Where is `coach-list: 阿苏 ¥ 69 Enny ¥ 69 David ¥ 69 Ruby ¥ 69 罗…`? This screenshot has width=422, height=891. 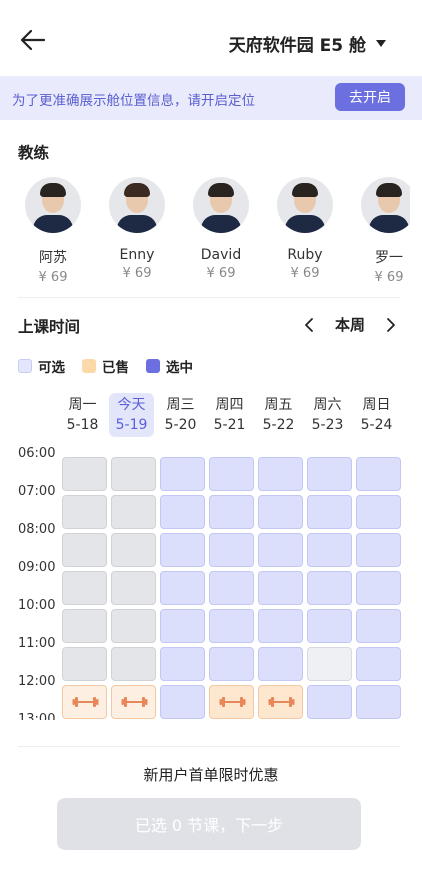
coach-list: 阿苏 ¥ 69 Enny ¥ 69 David ¥ 69 Ruby ¥ 69 罗… is located at coordinates (205, 227).